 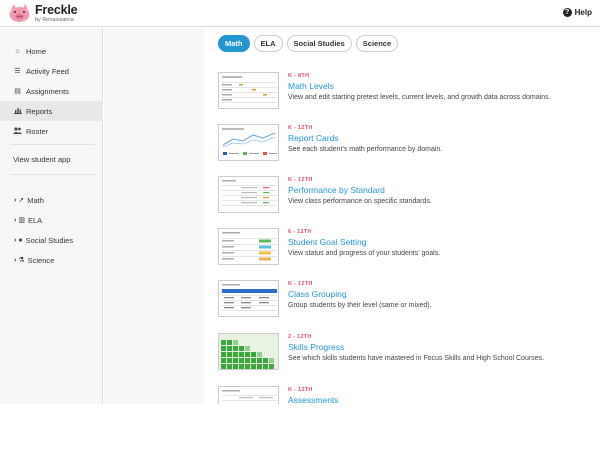 What do you see at coordinates (311, 86) in the screenshot?
I see `report-title: Math Levels` at bounding box center [311, 86].